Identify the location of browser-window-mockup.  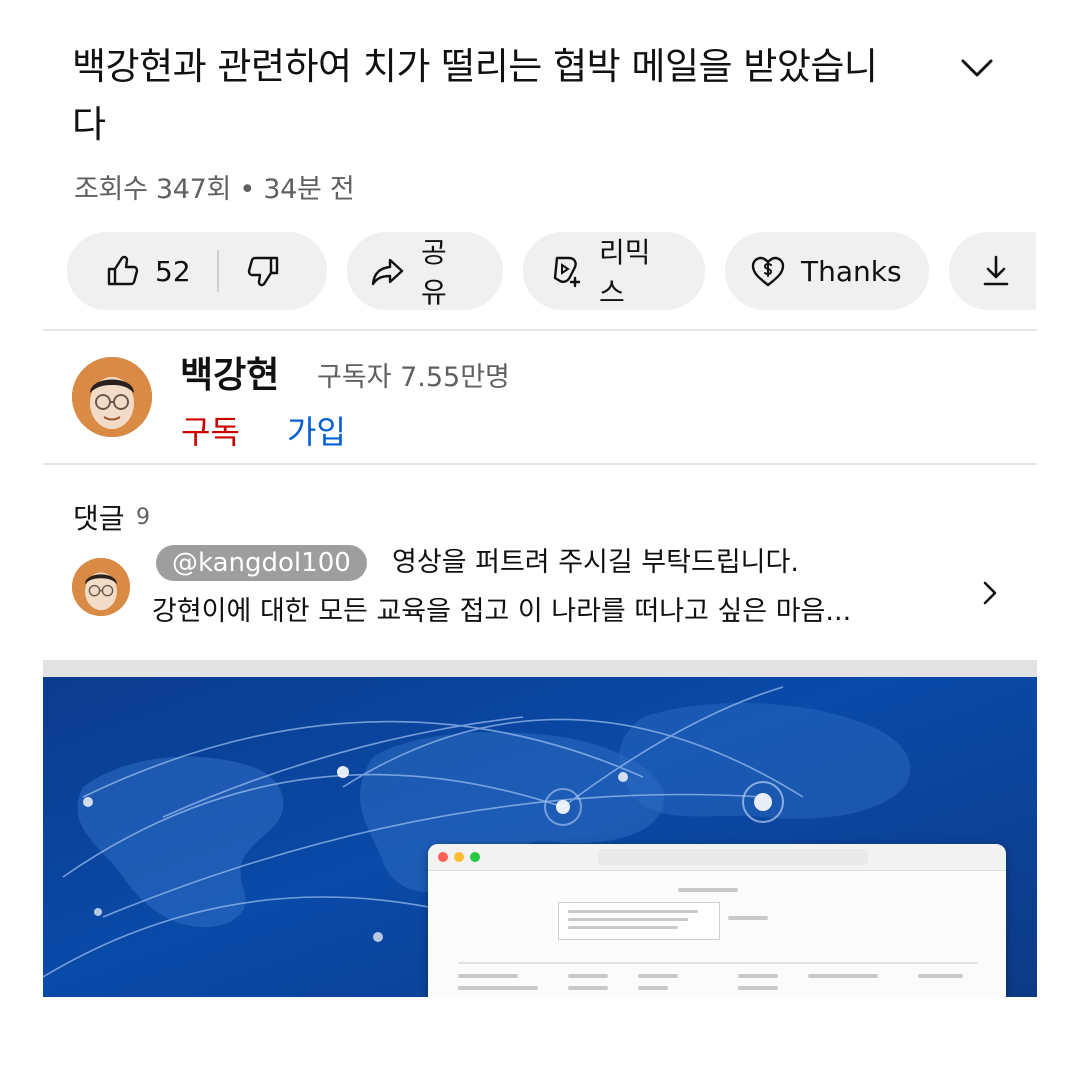
(717, 920).